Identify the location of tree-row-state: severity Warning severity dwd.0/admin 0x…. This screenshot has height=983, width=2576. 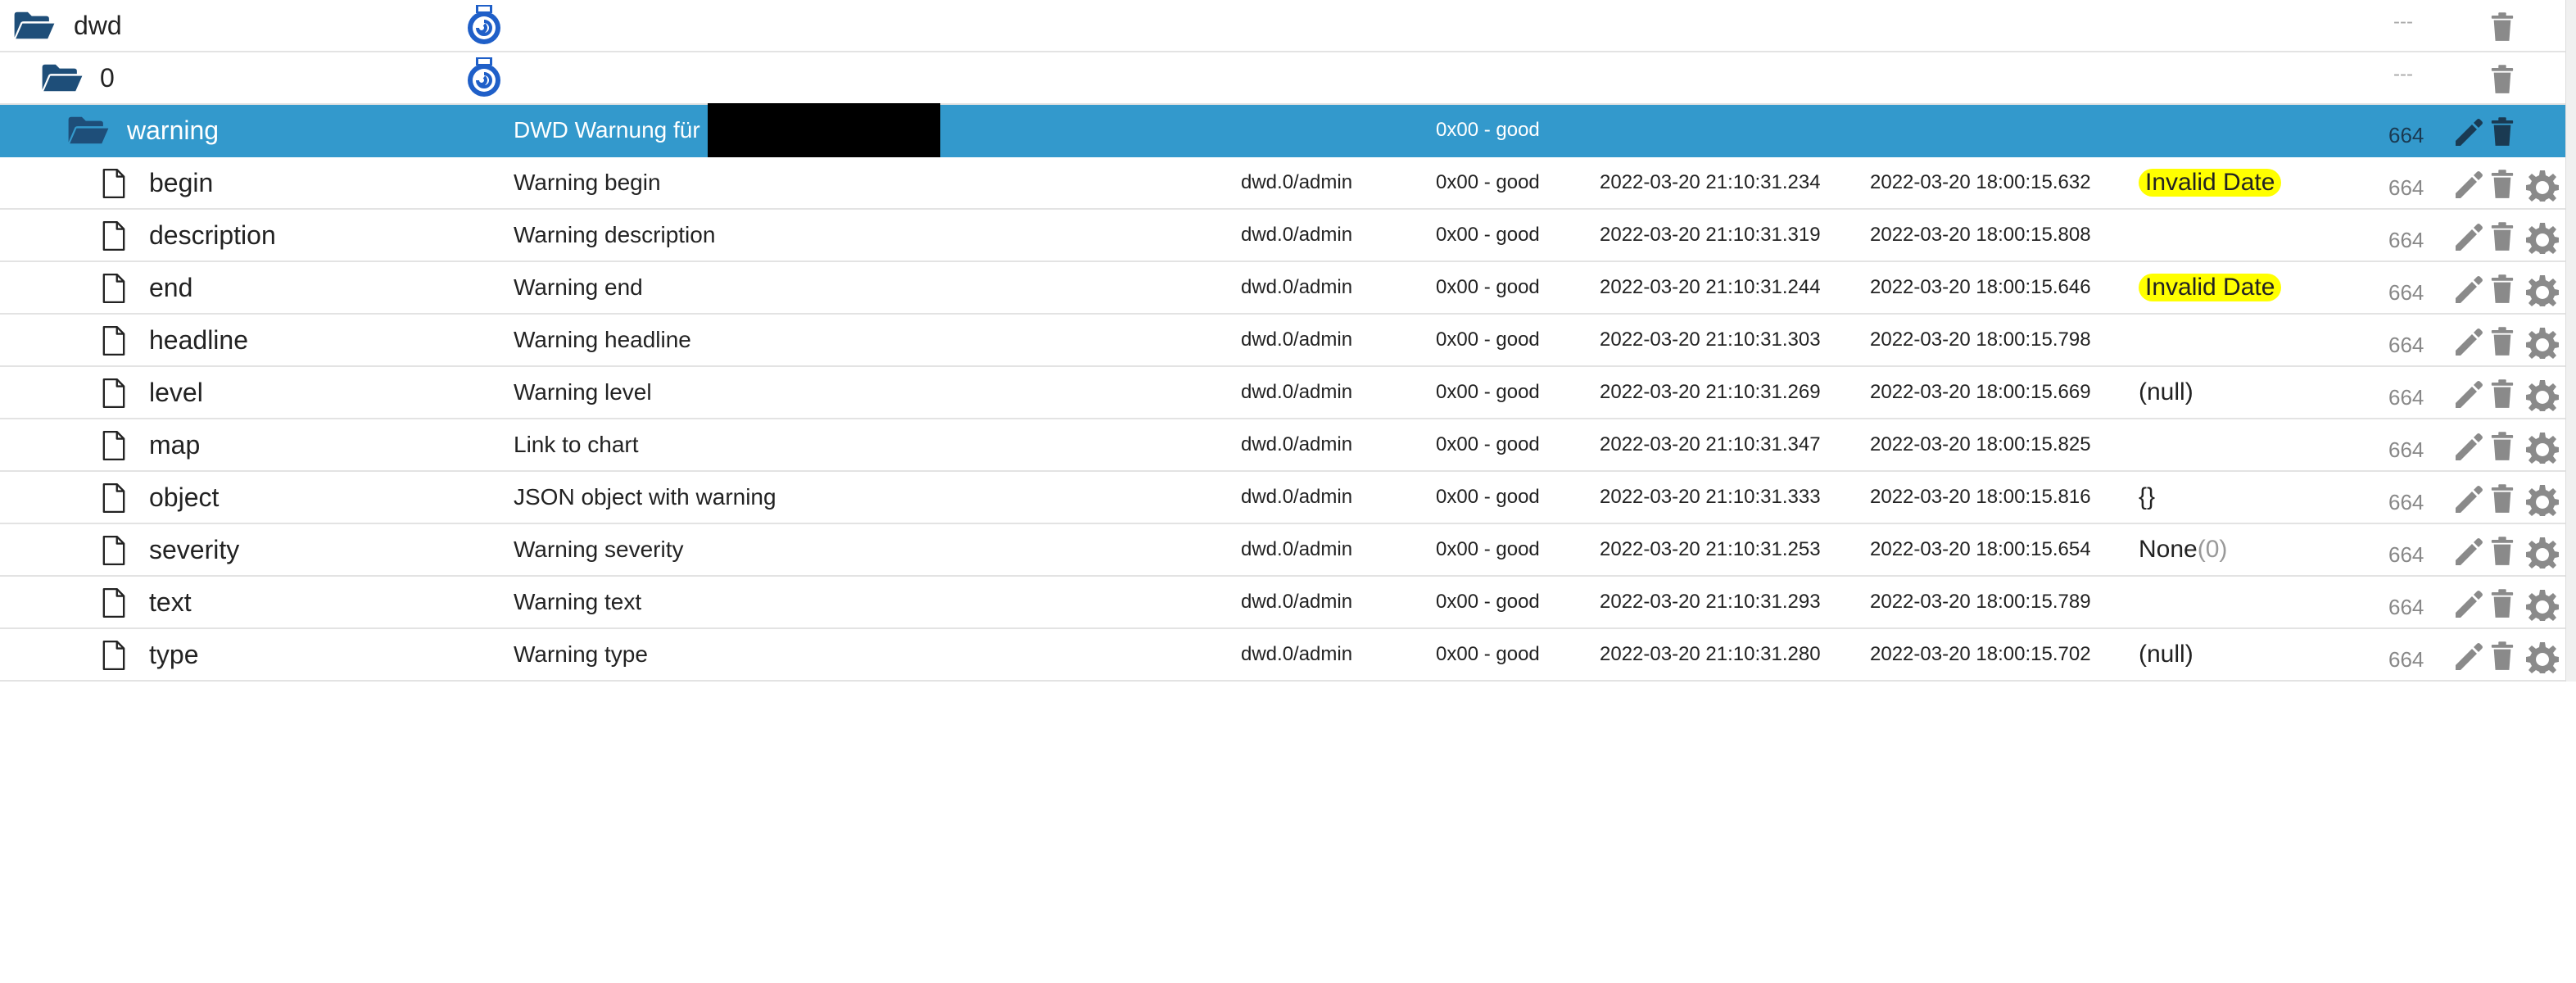
(1282, 550).